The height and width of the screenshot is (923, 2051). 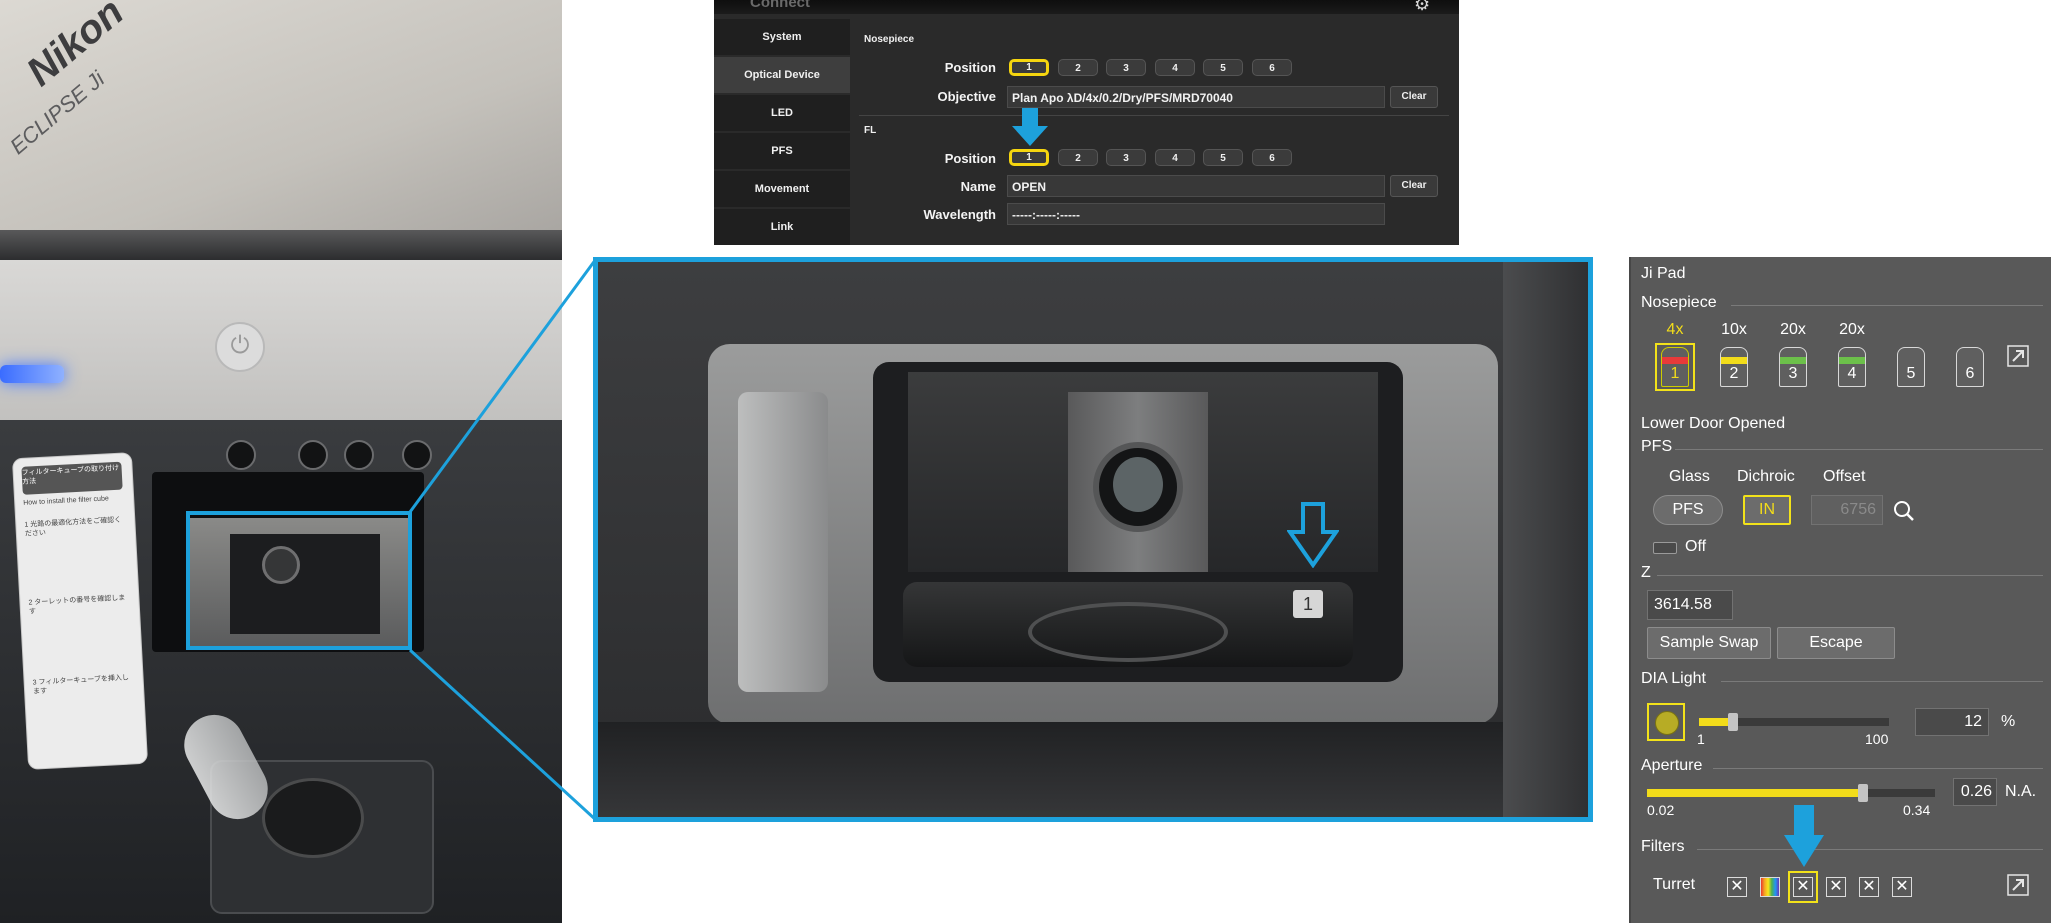 I want to click on dia-light-toggle, so click(x=1666, y=722).